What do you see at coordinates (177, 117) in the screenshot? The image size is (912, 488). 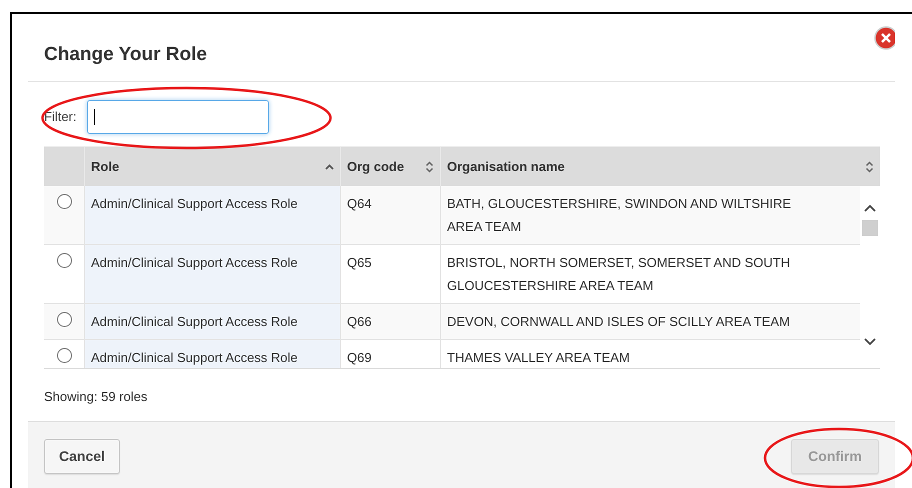 I see `filter-field` at bounding box center [177, 117].